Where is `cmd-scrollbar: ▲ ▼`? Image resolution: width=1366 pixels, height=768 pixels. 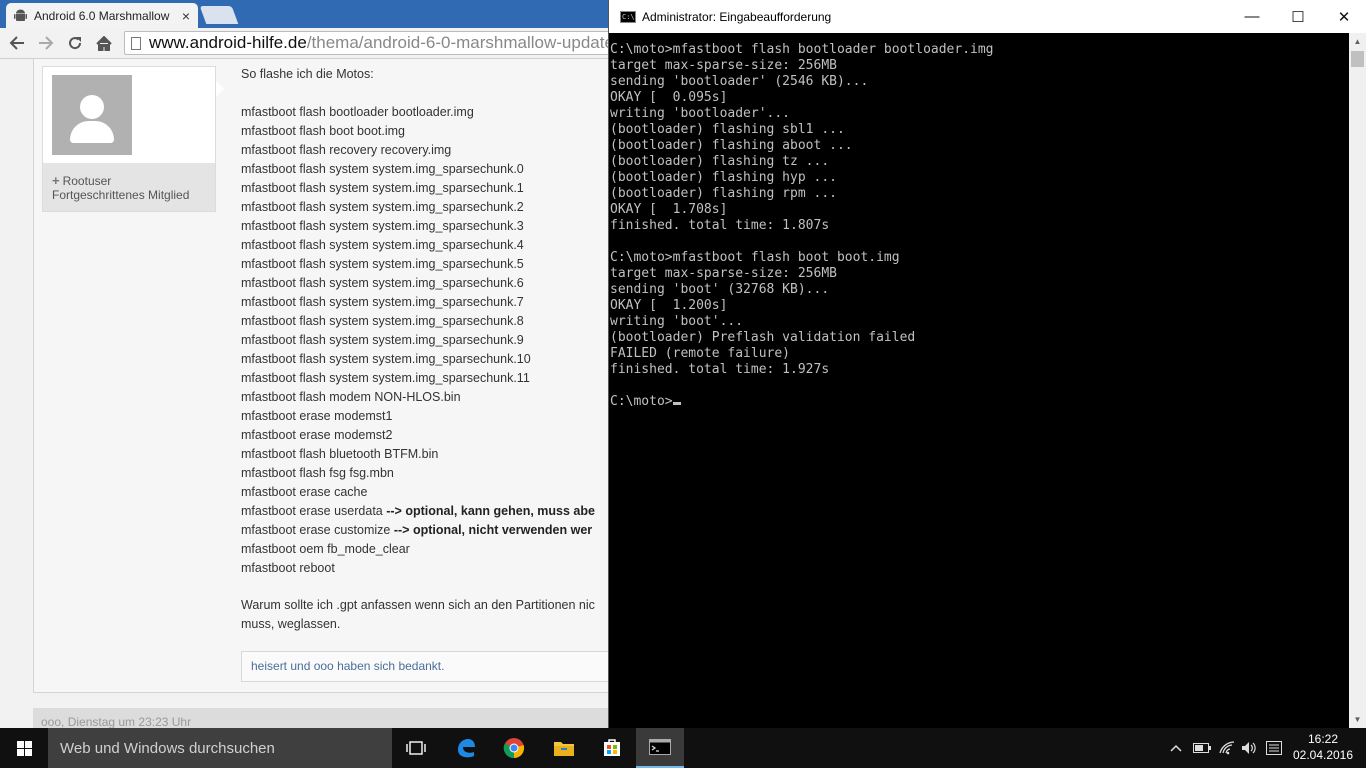
cmd-scrollbar: ▲ ▼ is located at coordinates (1357, 380).